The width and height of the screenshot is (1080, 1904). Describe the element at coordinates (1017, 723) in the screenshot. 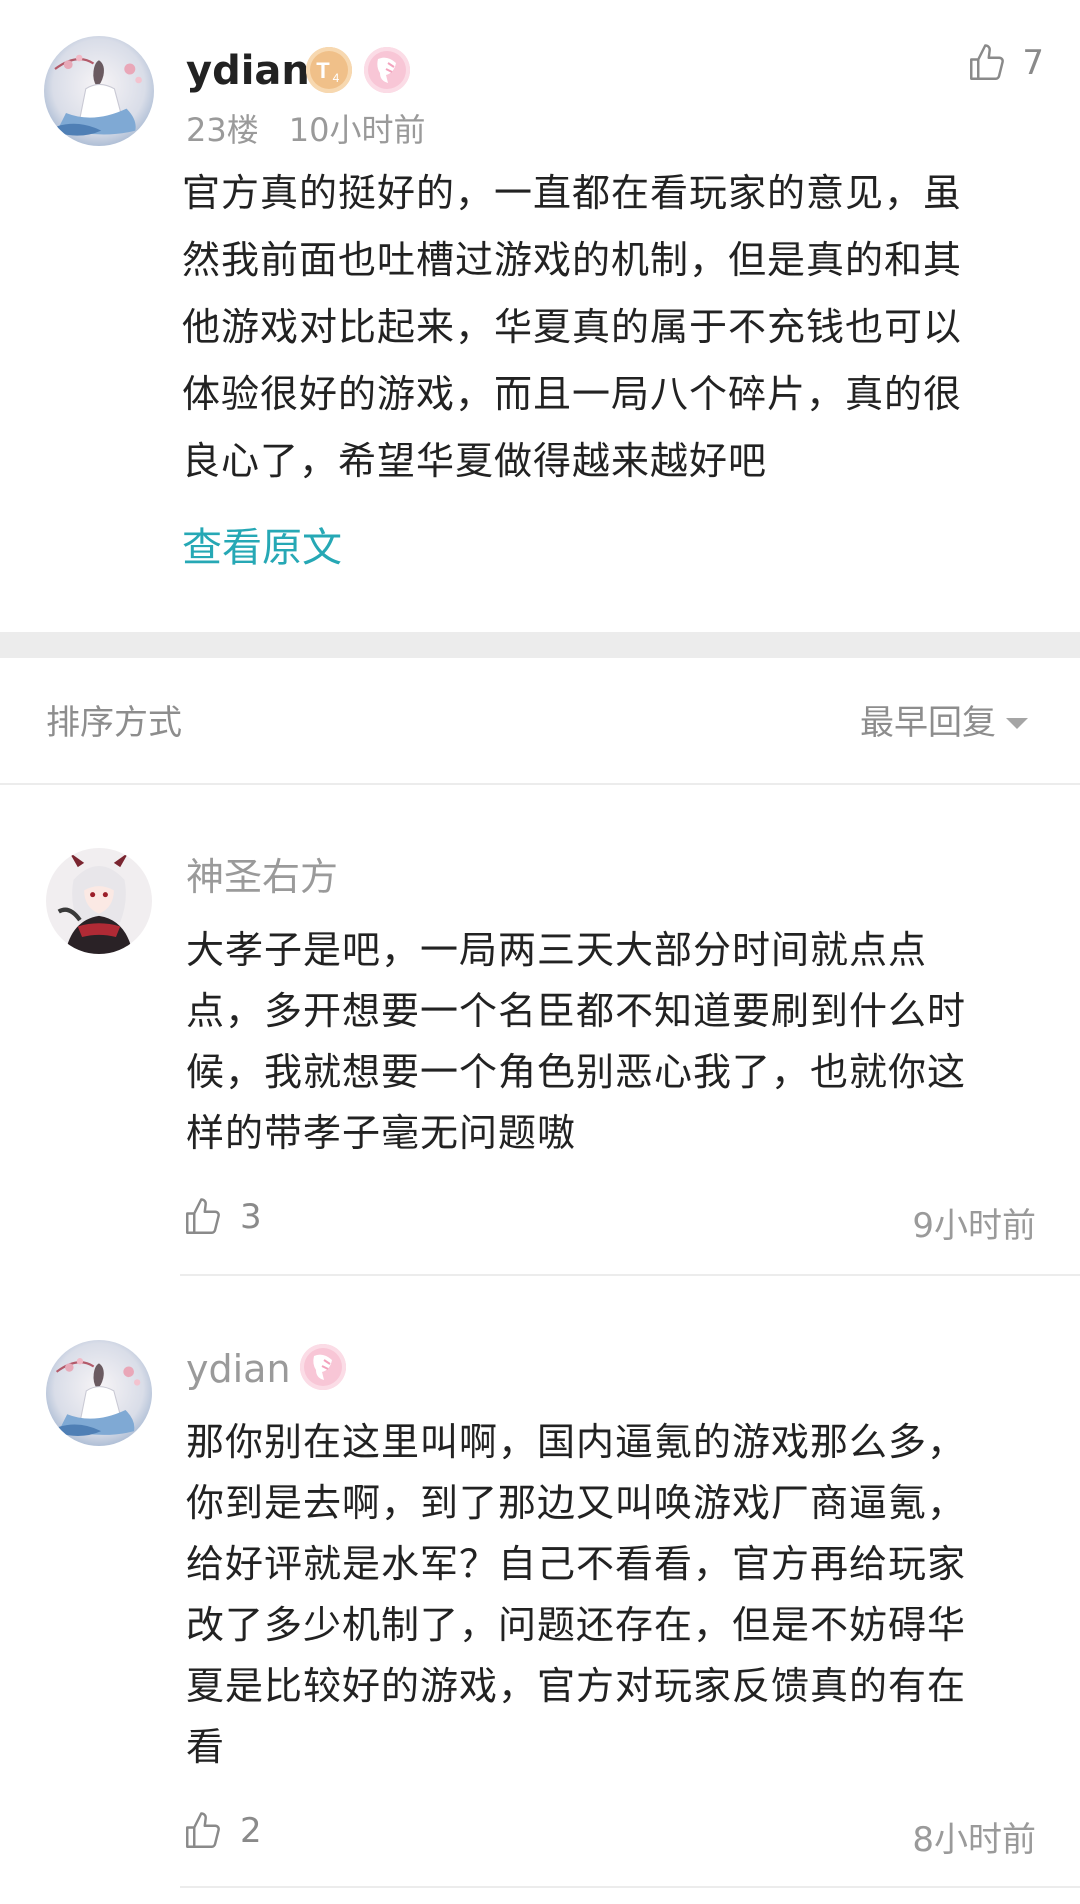

I see `caret-down-icon` at that location.